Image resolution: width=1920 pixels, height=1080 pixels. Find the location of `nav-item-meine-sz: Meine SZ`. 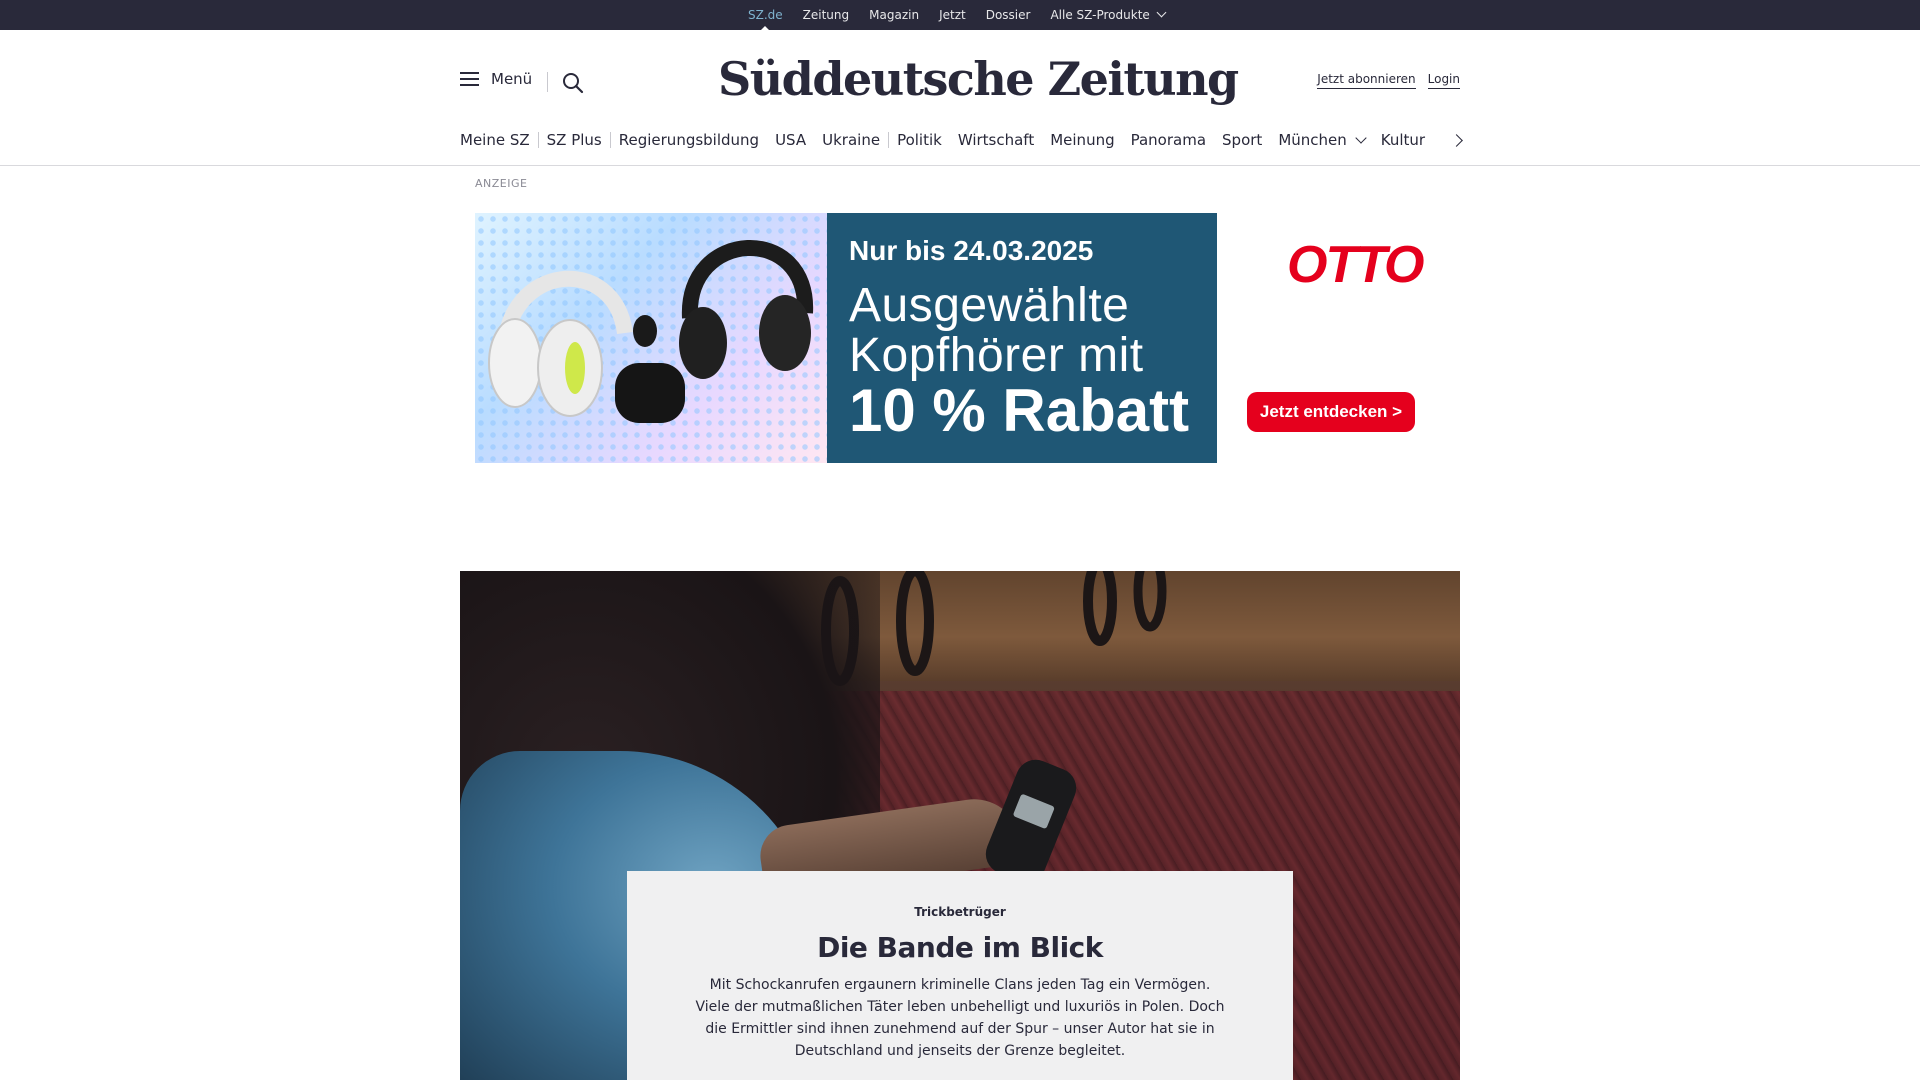

nav-item-meine-sz: Meine SZ is located at coordinates (499, 140).